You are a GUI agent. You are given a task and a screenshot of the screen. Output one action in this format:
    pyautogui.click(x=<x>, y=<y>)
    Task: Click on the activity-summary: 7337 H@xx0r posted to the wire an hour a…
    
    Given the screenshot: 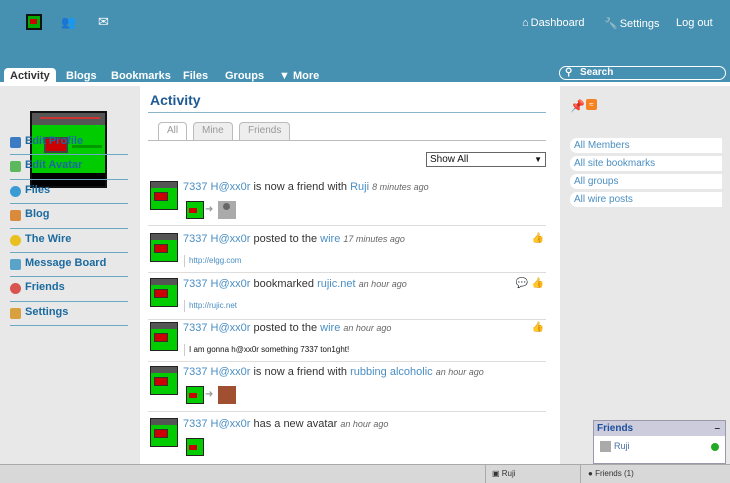 What is the action you would take?
    pyautogui.click(x=287, y=328)
    